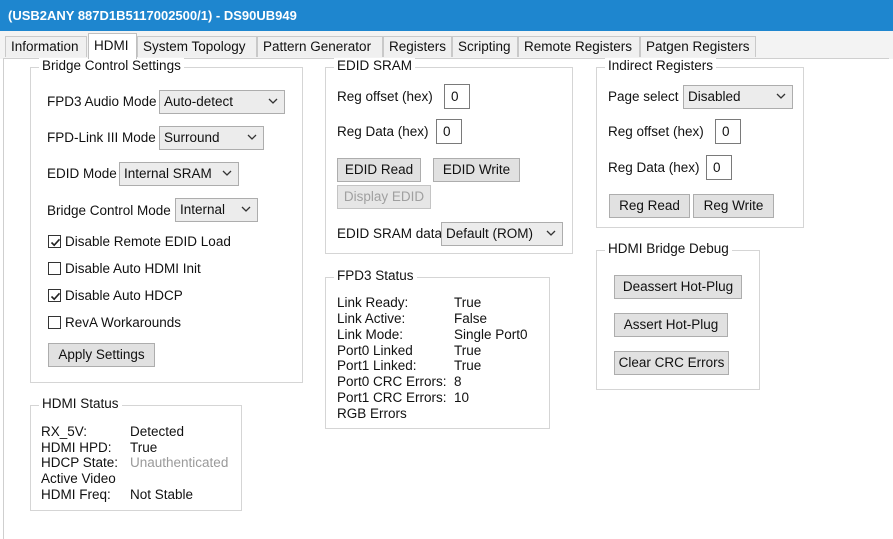  What do you see at coordinates (728, 131) in the screenshot?
I see `indirect-reg-offset-input: 0` at bounding box center [728, 131].